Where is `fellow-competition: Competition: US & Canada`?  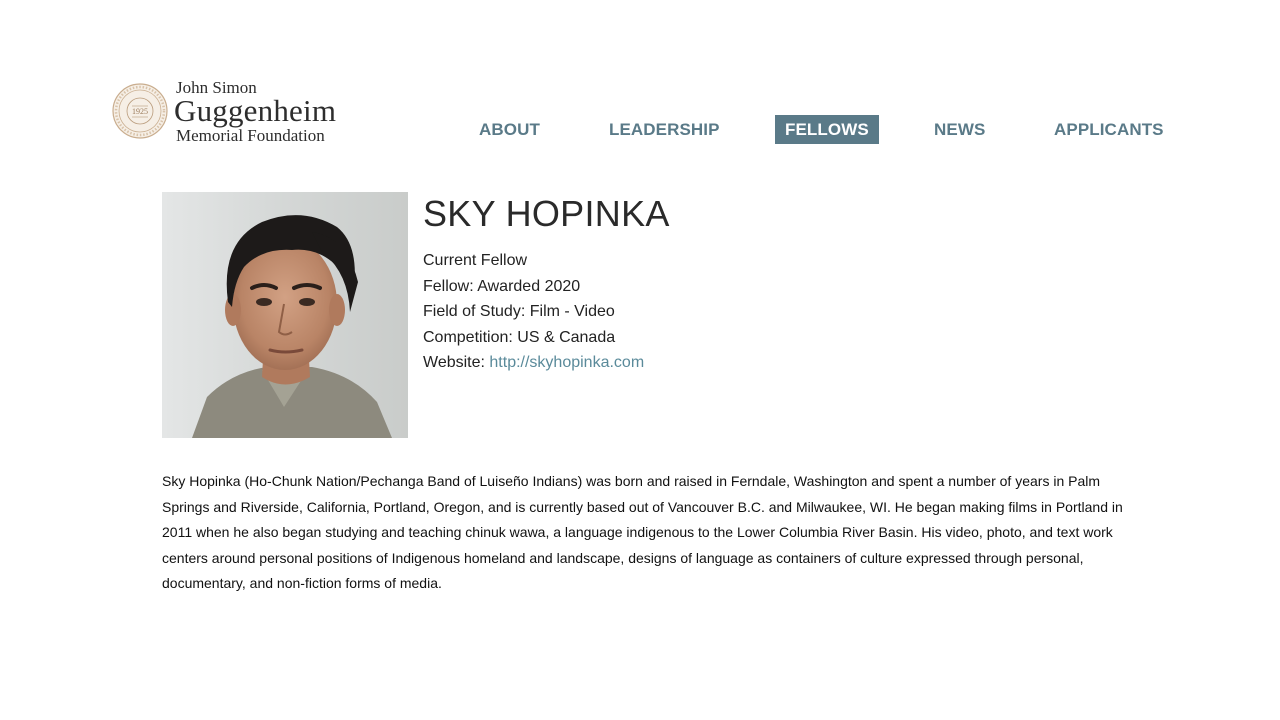 fellow-competition: Competition: US & Canada is located at coordinates (773, 338).